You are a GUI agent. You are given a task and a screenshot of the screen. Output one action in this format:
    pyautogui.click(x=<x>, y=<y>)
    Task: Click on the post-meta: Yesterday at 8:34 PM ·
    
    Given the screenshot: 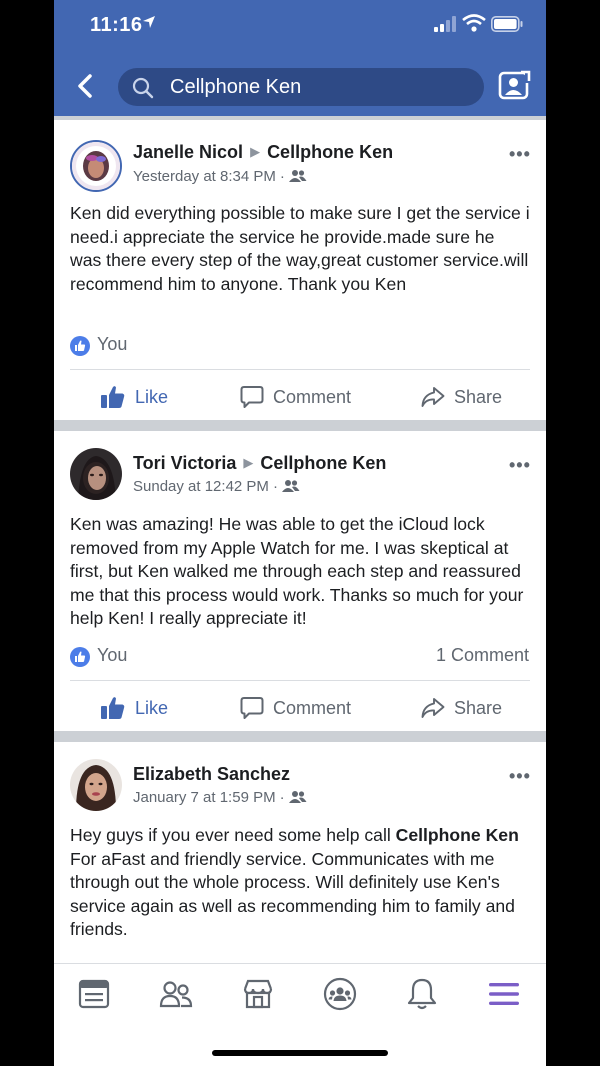 What is the action you would take?
    pyautogui.click(x=220, y=176)
    